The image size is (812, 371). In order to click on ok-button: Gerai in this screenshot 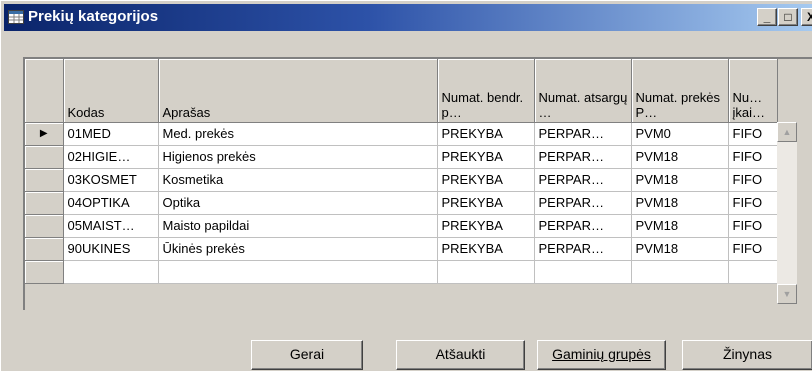, I will do `click(307, 355)`.